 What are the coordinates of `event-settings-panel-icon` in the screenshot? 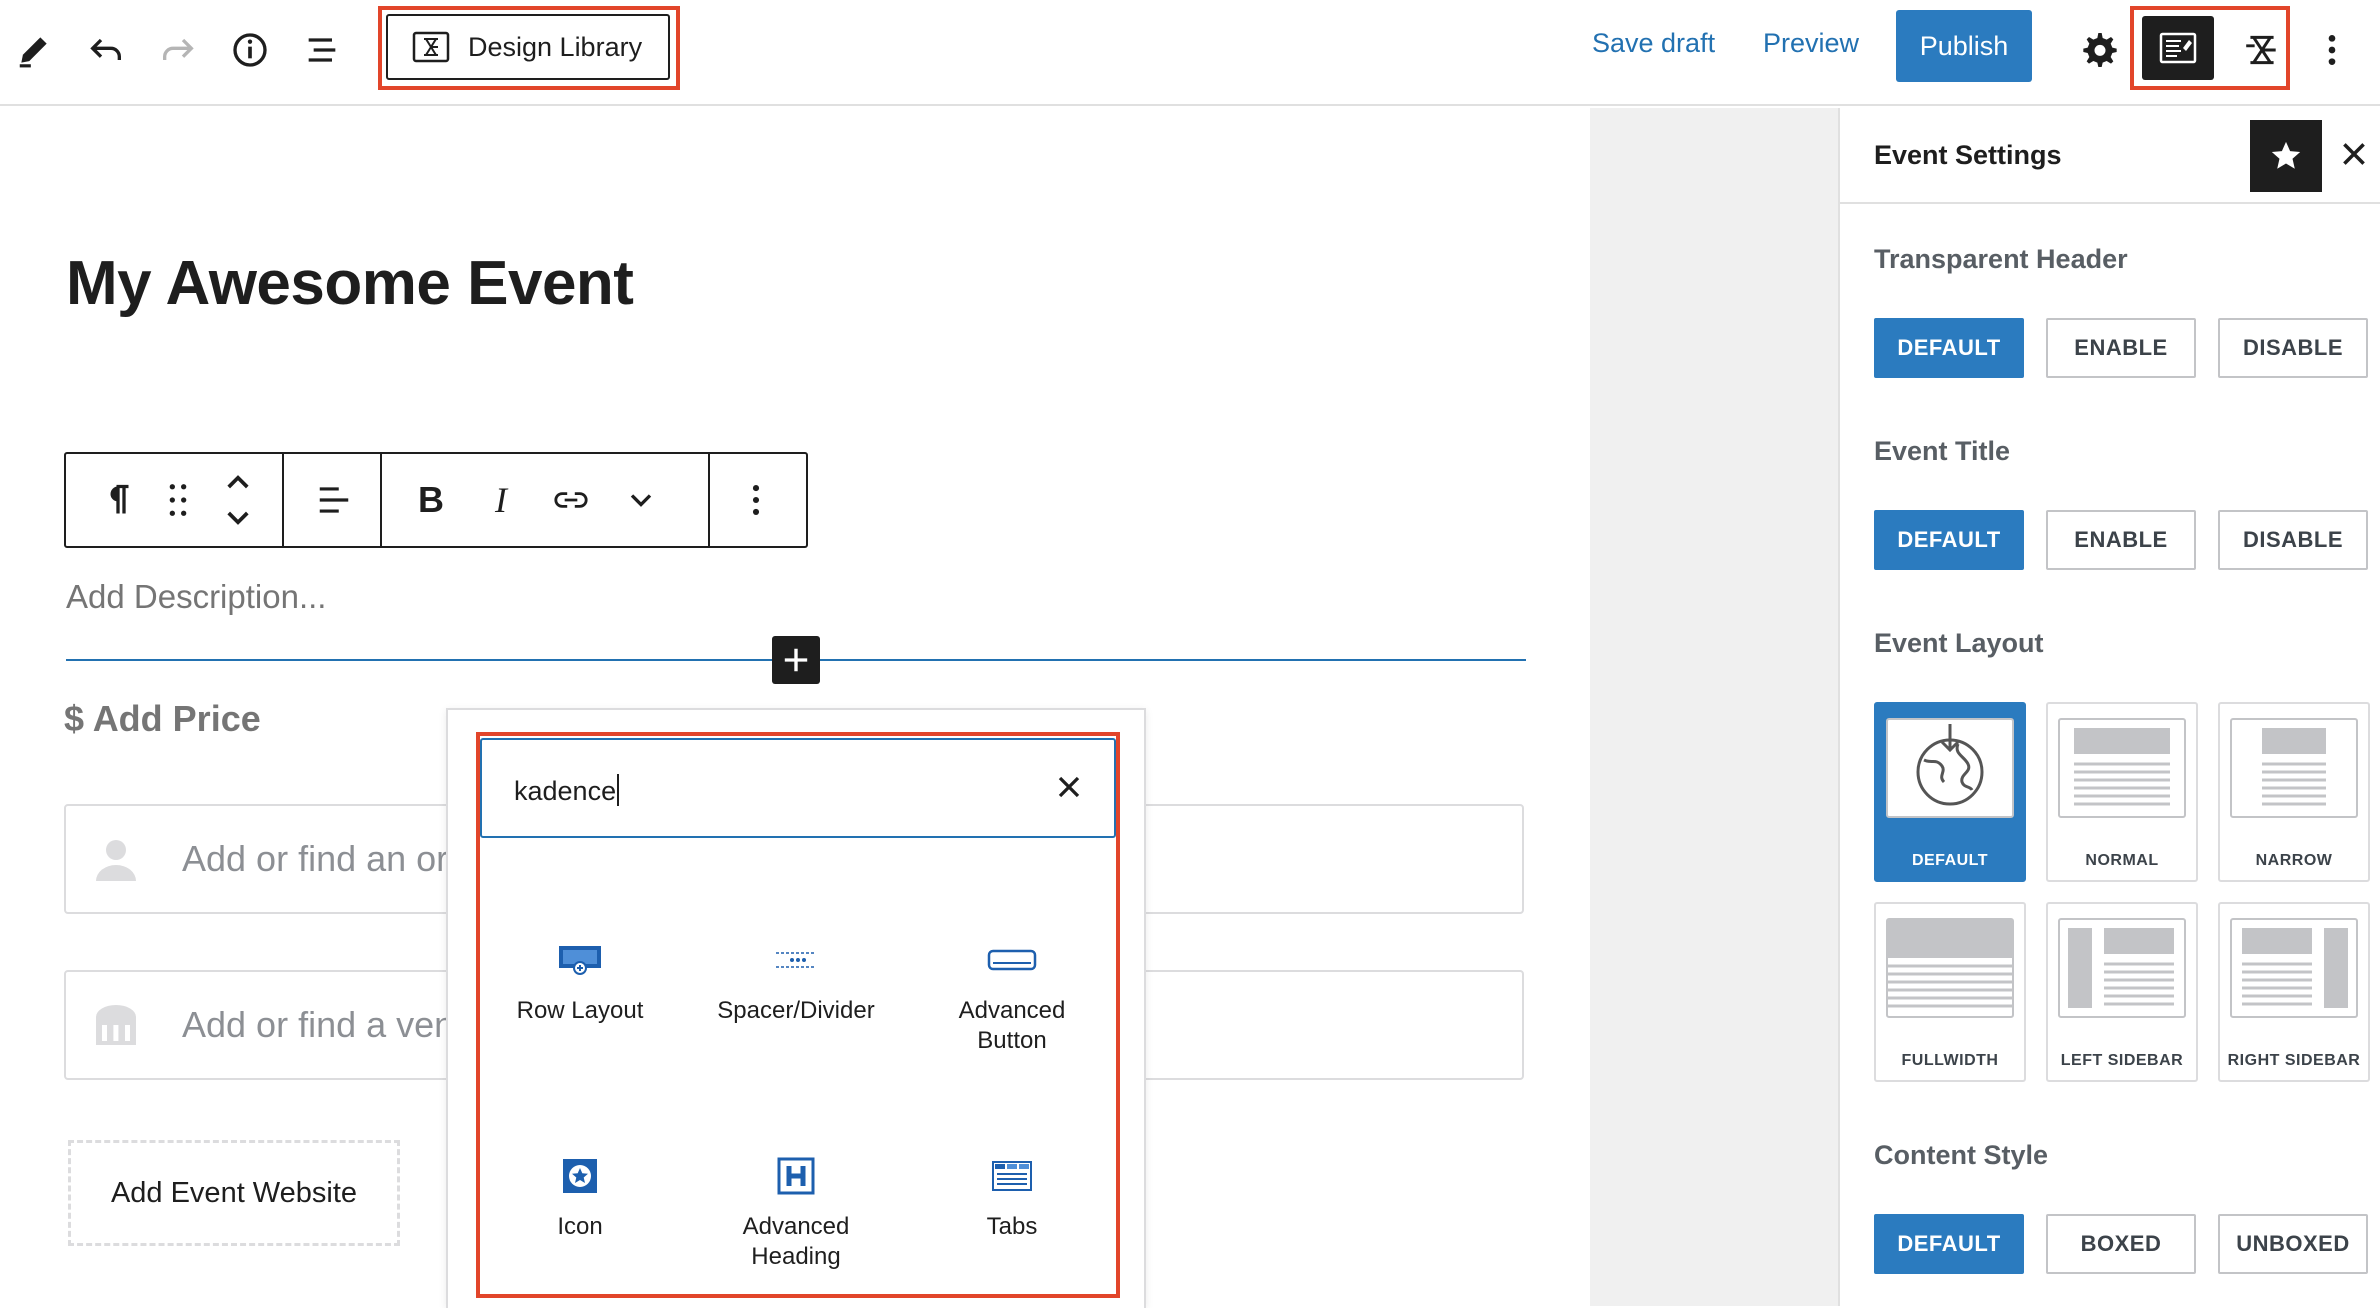 It's located at (2178, 48).